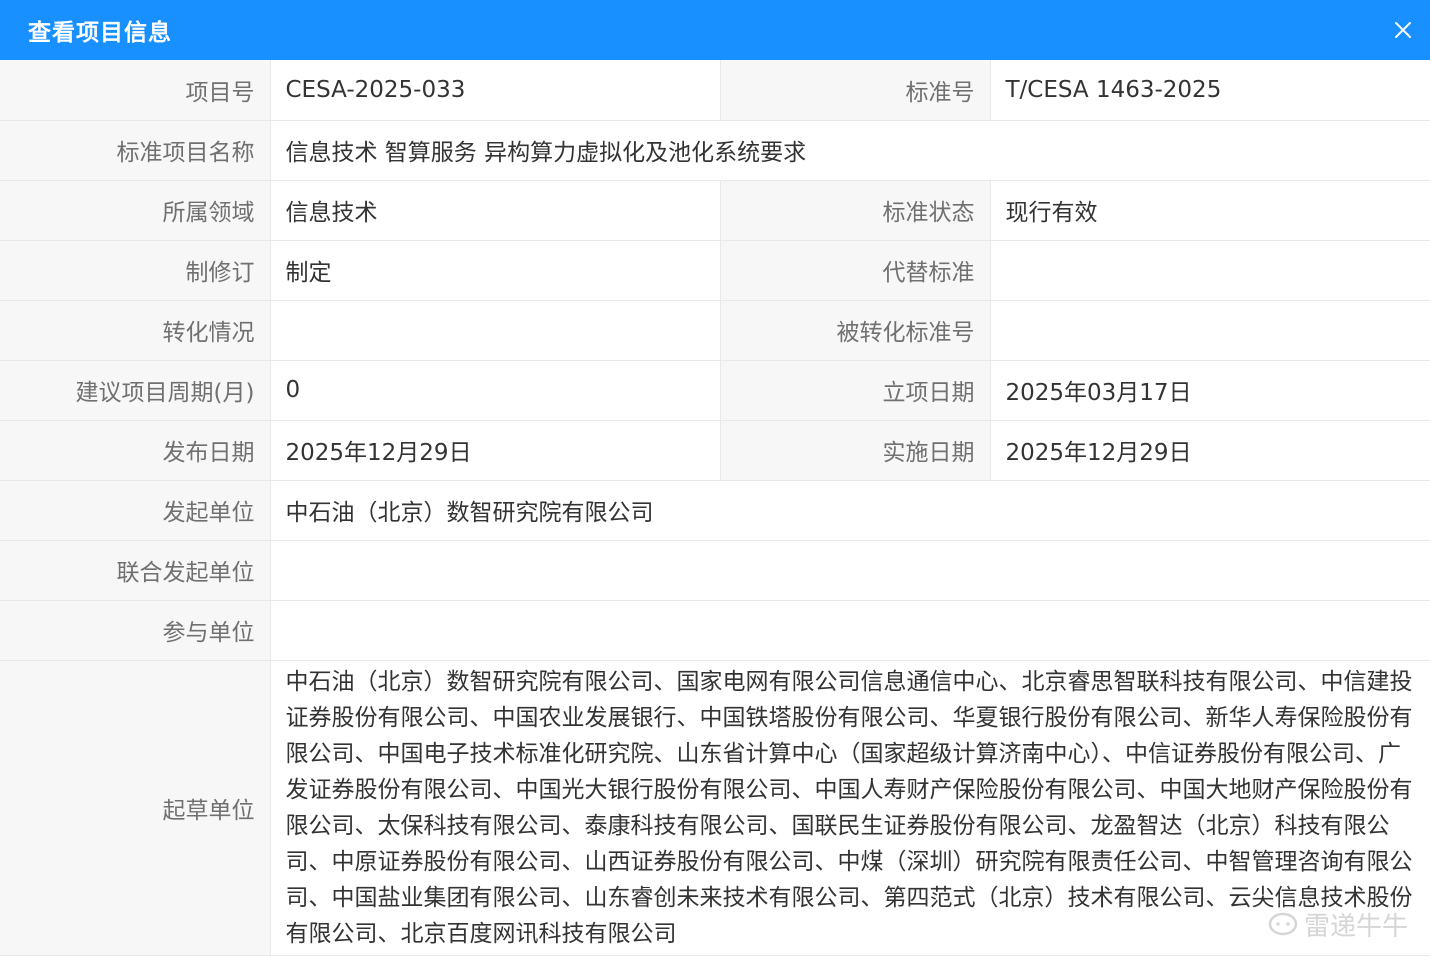 This screenshot has height=957, width=1430. What do you see at coordinates (135, 630) in the screenshot?
I see `participants-label: 参与单位` at bounding box center [135, 630].